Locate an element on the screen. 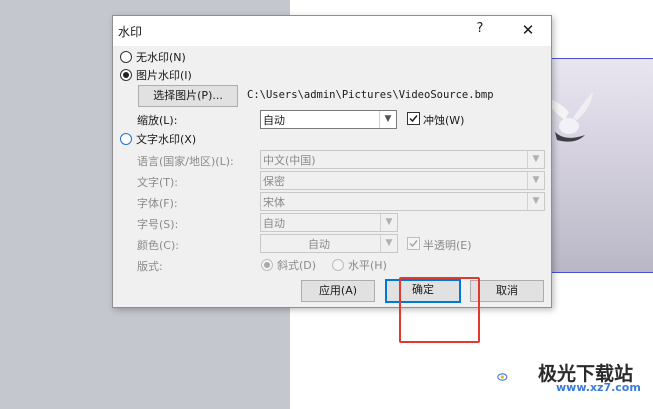 The height and width of the screenshot is (409, 653). annotation-highlight-box is located at coordinates (439, 310).